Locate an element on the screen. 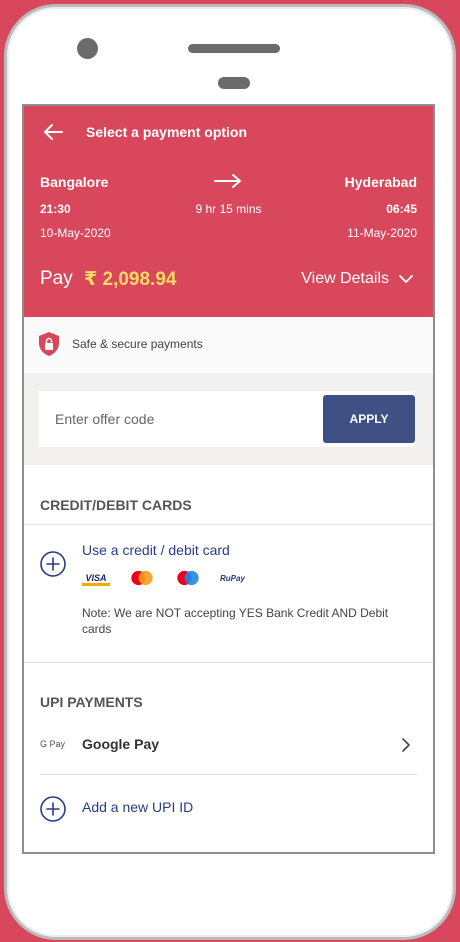  card-logos: VISA RuPay is located at coordinates (167, 578).